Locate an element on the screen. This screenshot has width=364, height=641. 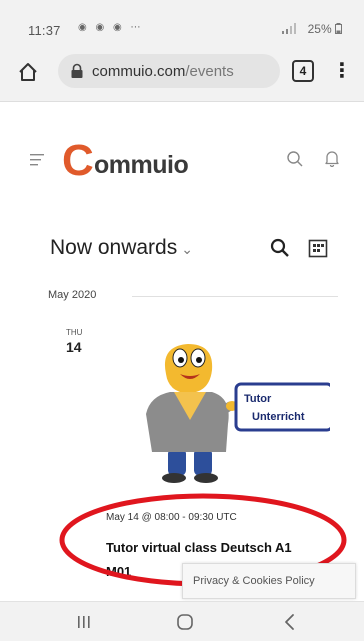
day-name: THU is located at coordinates (74, 332).